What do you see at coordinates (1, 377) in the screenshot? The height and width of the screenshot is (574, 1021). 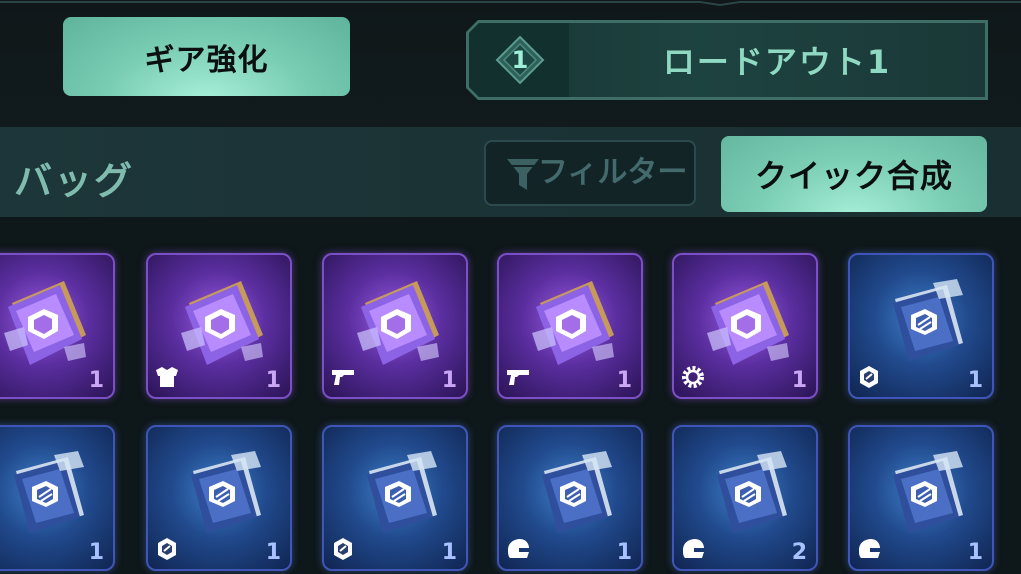 I see `shoe-icon` at bounding box center [1, 377].